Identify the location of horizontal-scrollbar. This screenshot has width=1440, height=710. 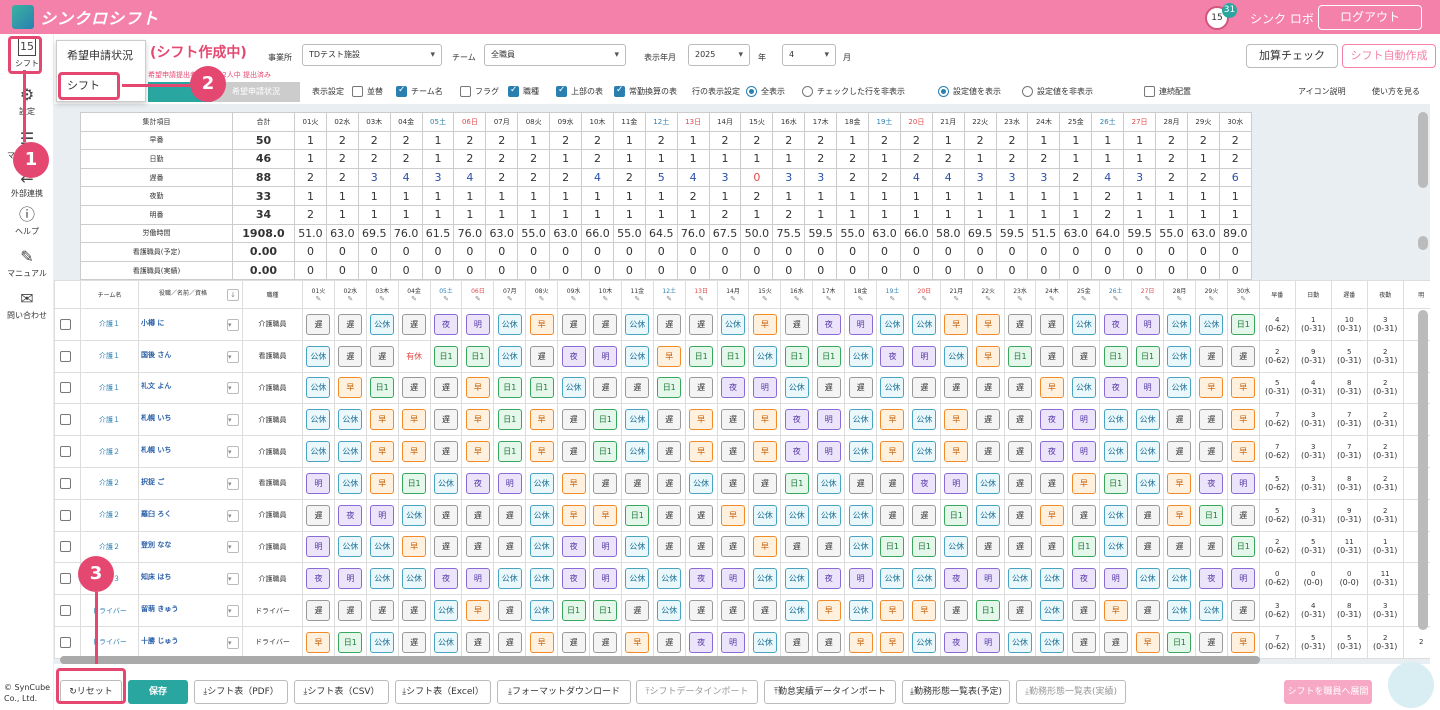
(660, 660).